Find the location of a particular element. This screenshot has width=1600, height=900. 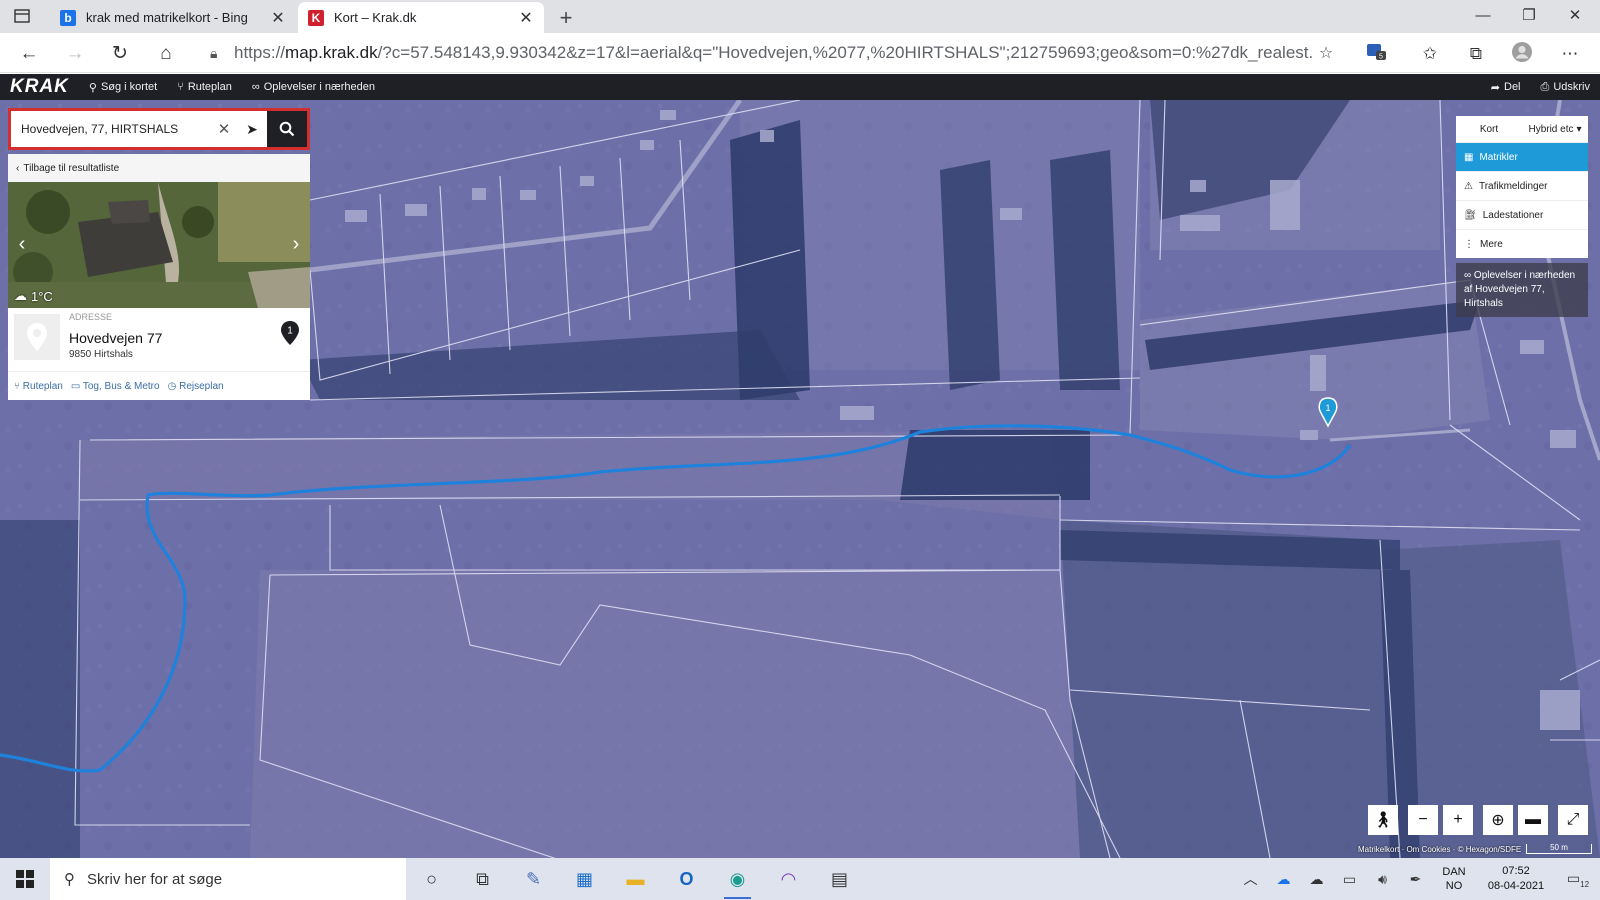

notifications-icon: ▭12 is located at coordinates (1578, 879).